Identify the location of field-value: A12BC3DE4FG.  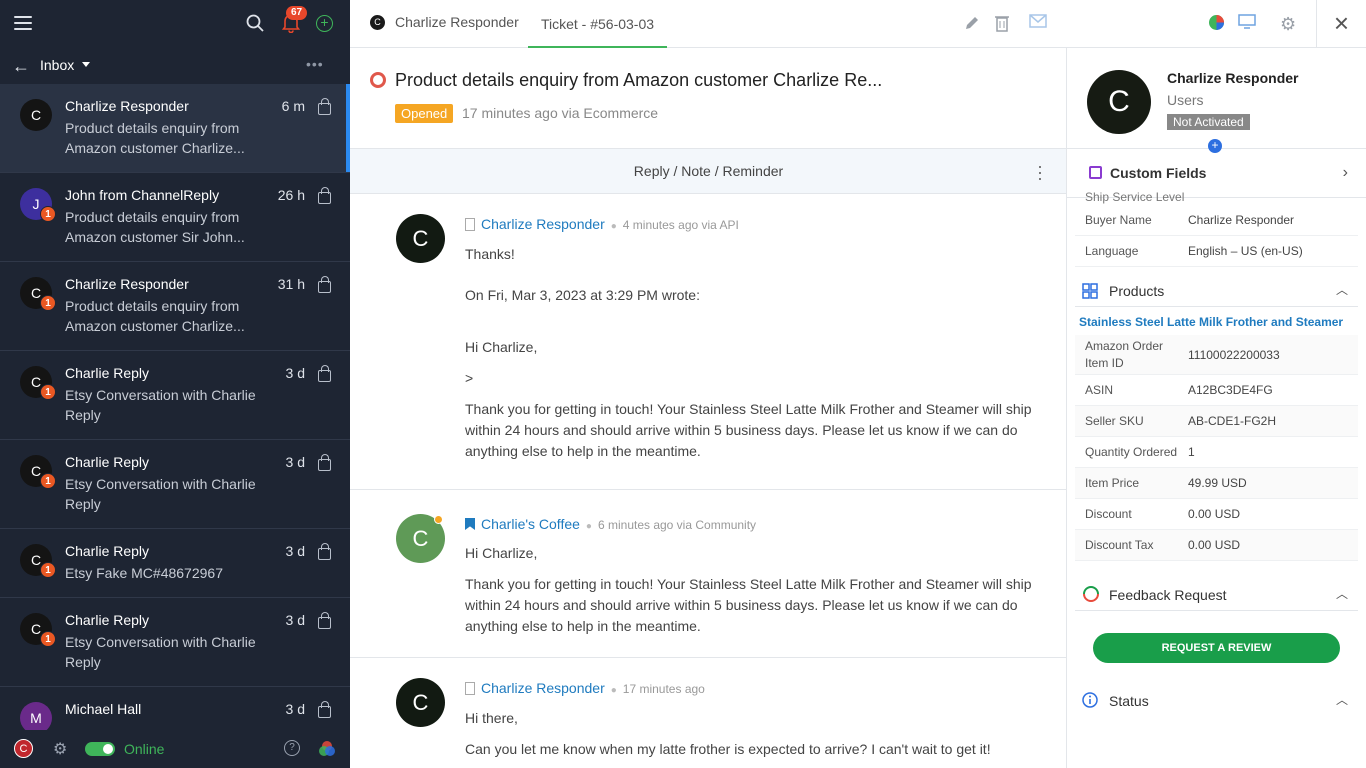
(1230, 390).